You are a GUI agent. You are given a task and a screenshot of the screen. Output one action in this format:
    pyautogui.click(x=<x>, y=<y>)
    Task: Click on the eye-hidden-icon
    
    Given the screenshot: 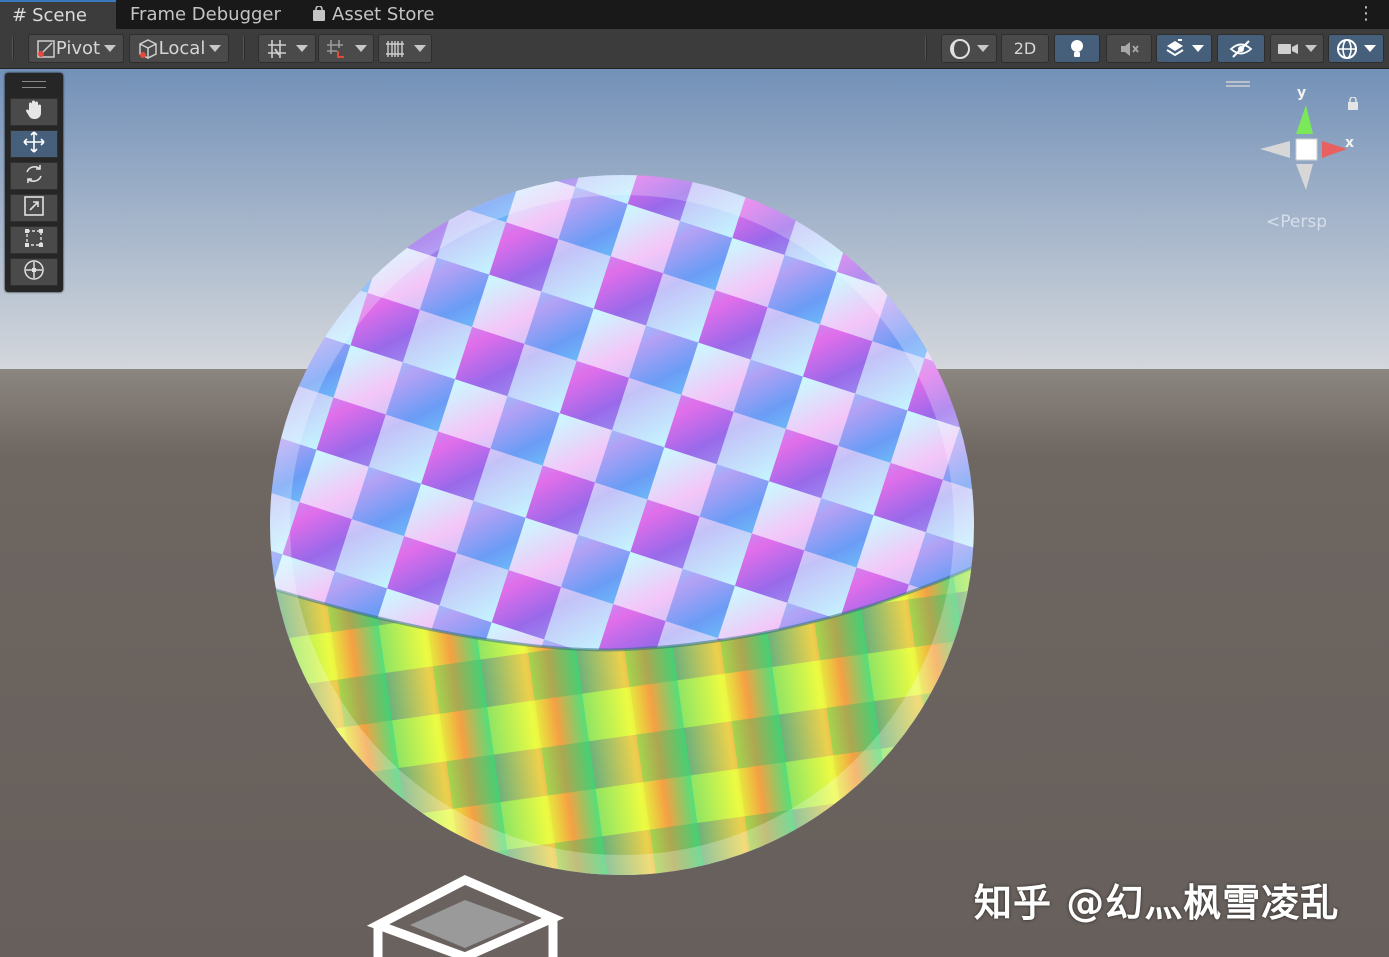 What is the action you would take?
    pyautogui.click(x=1241, y=49)
    